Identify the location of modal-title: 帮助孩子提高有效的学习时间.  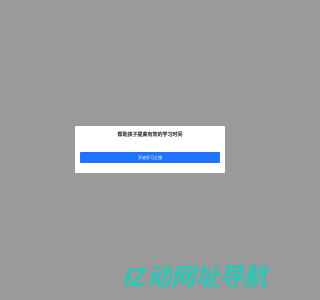
(150, 135).